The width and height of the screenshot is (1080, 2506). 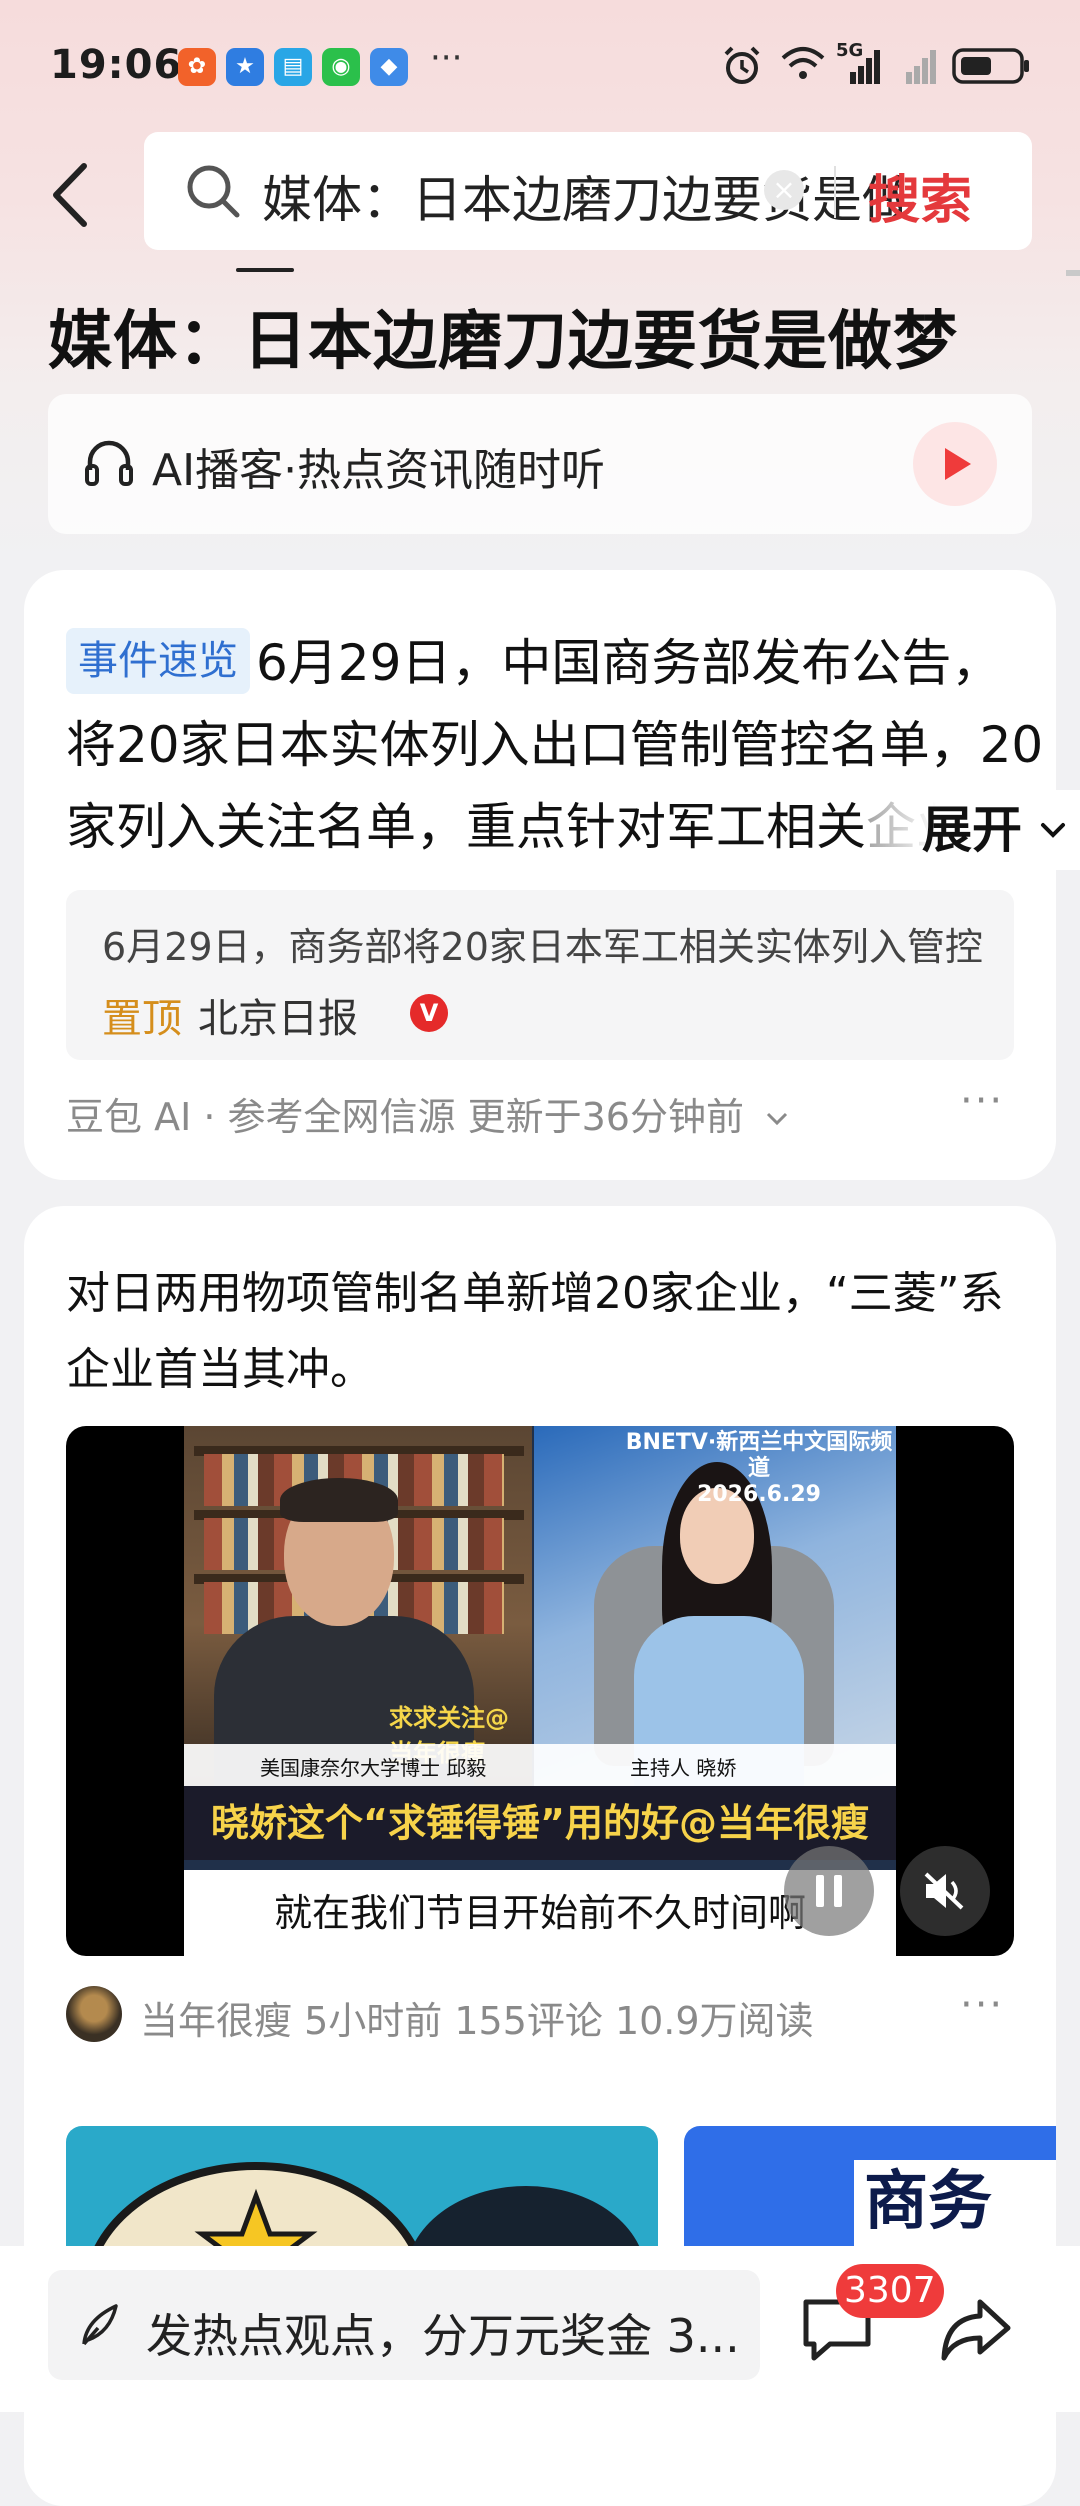 I want to click on shield-app-icon: ◆, so click(x=389, y=67).